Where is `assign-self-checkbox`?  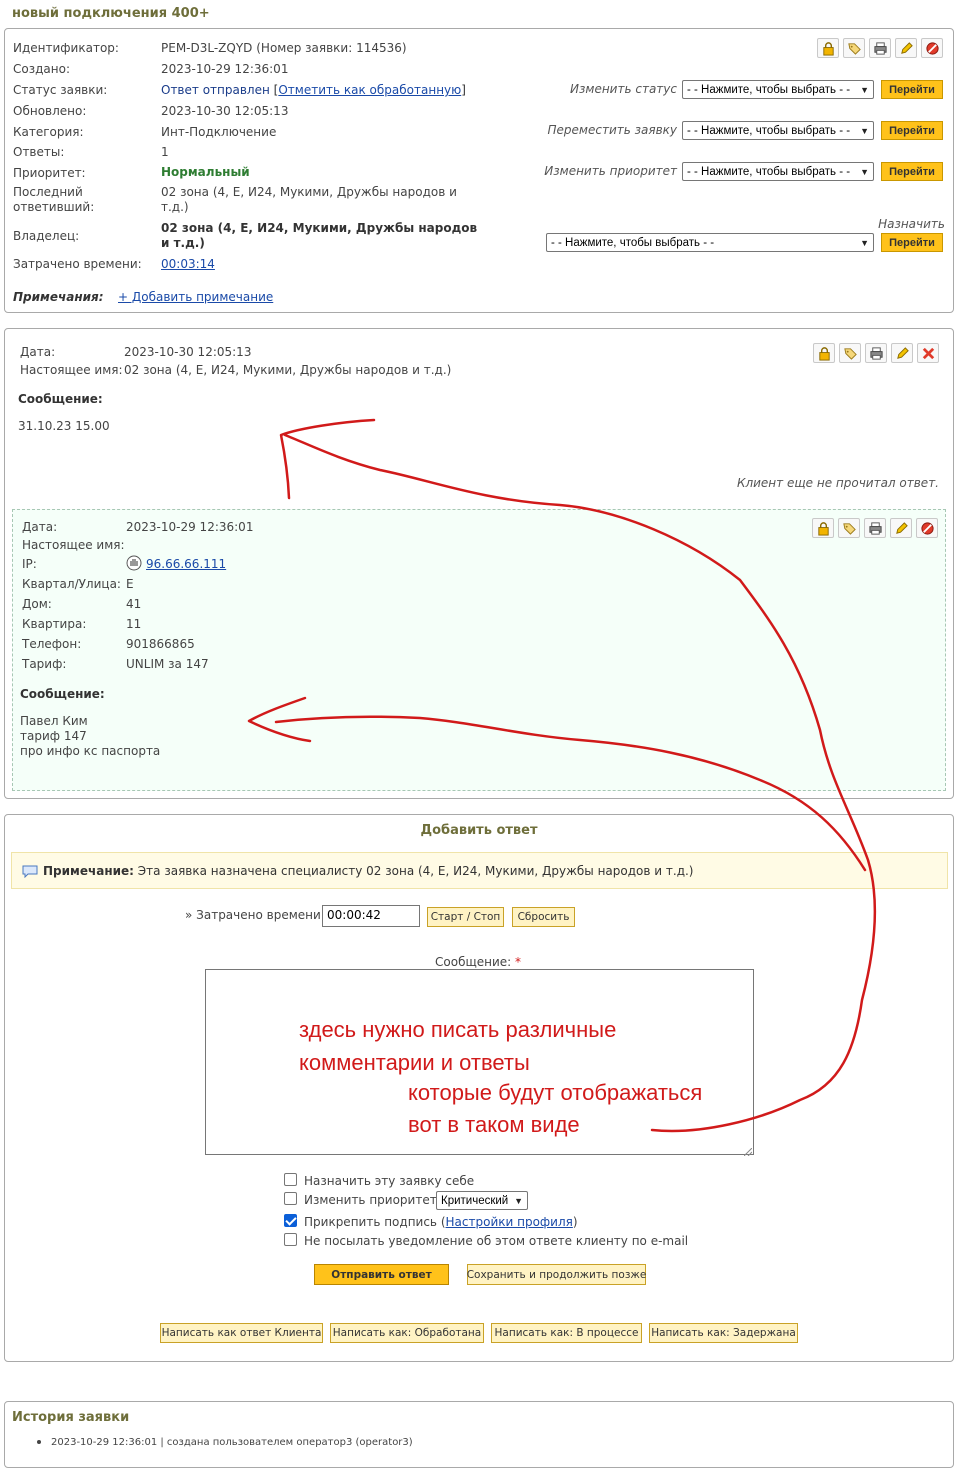
assign-self-checkbox is located at coordinates (290, 1179).